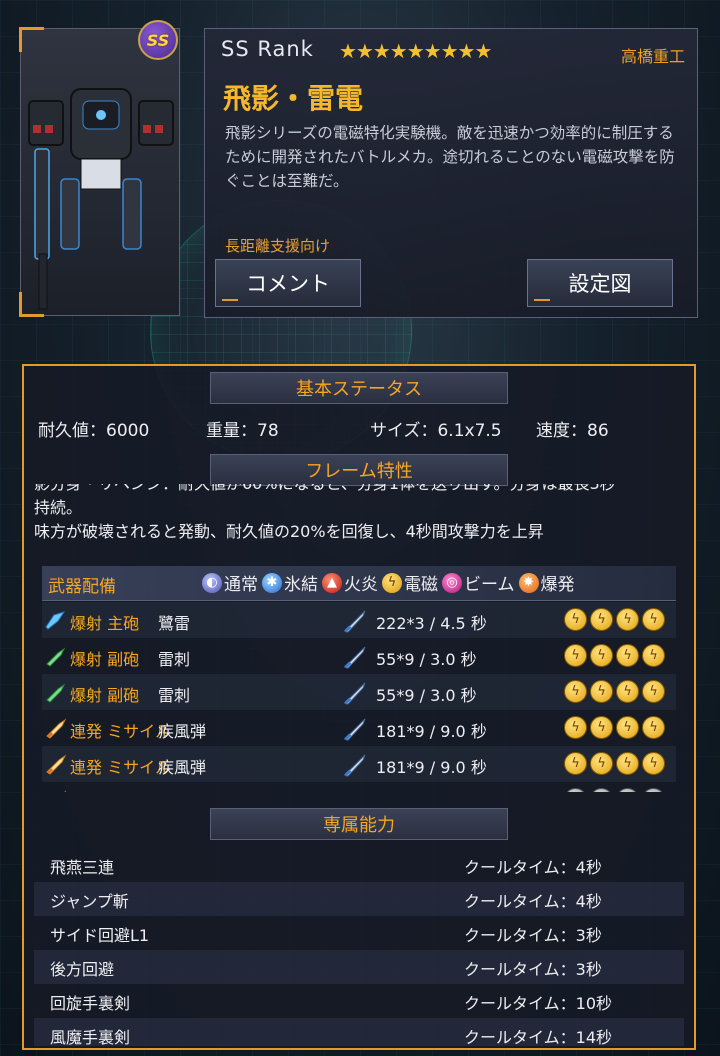 This screenshot has height=1056, width=720. Describe the element at coordinates (90, 1003) in the screenshot. I see `ability-name: 回旋手裏剣` at that location.